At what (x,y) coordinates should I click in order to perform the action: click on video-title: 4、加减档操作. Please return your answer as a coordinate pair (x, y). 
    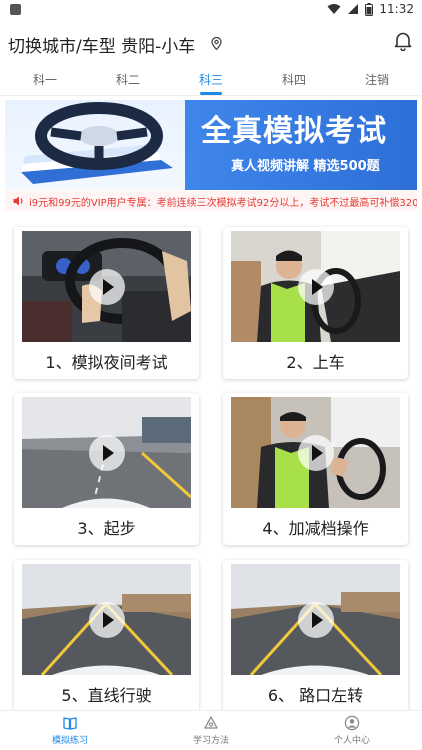
    Looking at the image, I should click on (315, 528).